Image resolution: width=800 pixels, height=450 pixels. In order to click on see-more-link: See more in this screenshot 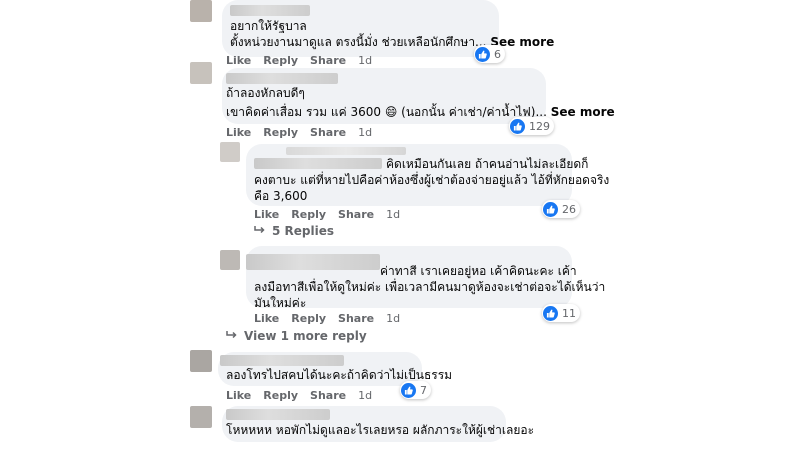, I will do `click(583, 112)`.